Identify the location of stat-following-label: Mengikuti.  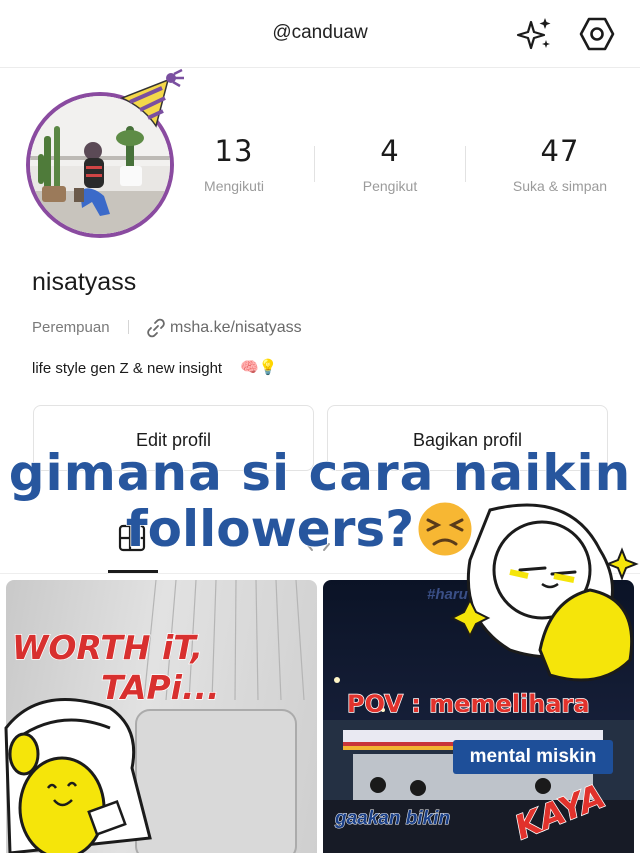
(234, 186).